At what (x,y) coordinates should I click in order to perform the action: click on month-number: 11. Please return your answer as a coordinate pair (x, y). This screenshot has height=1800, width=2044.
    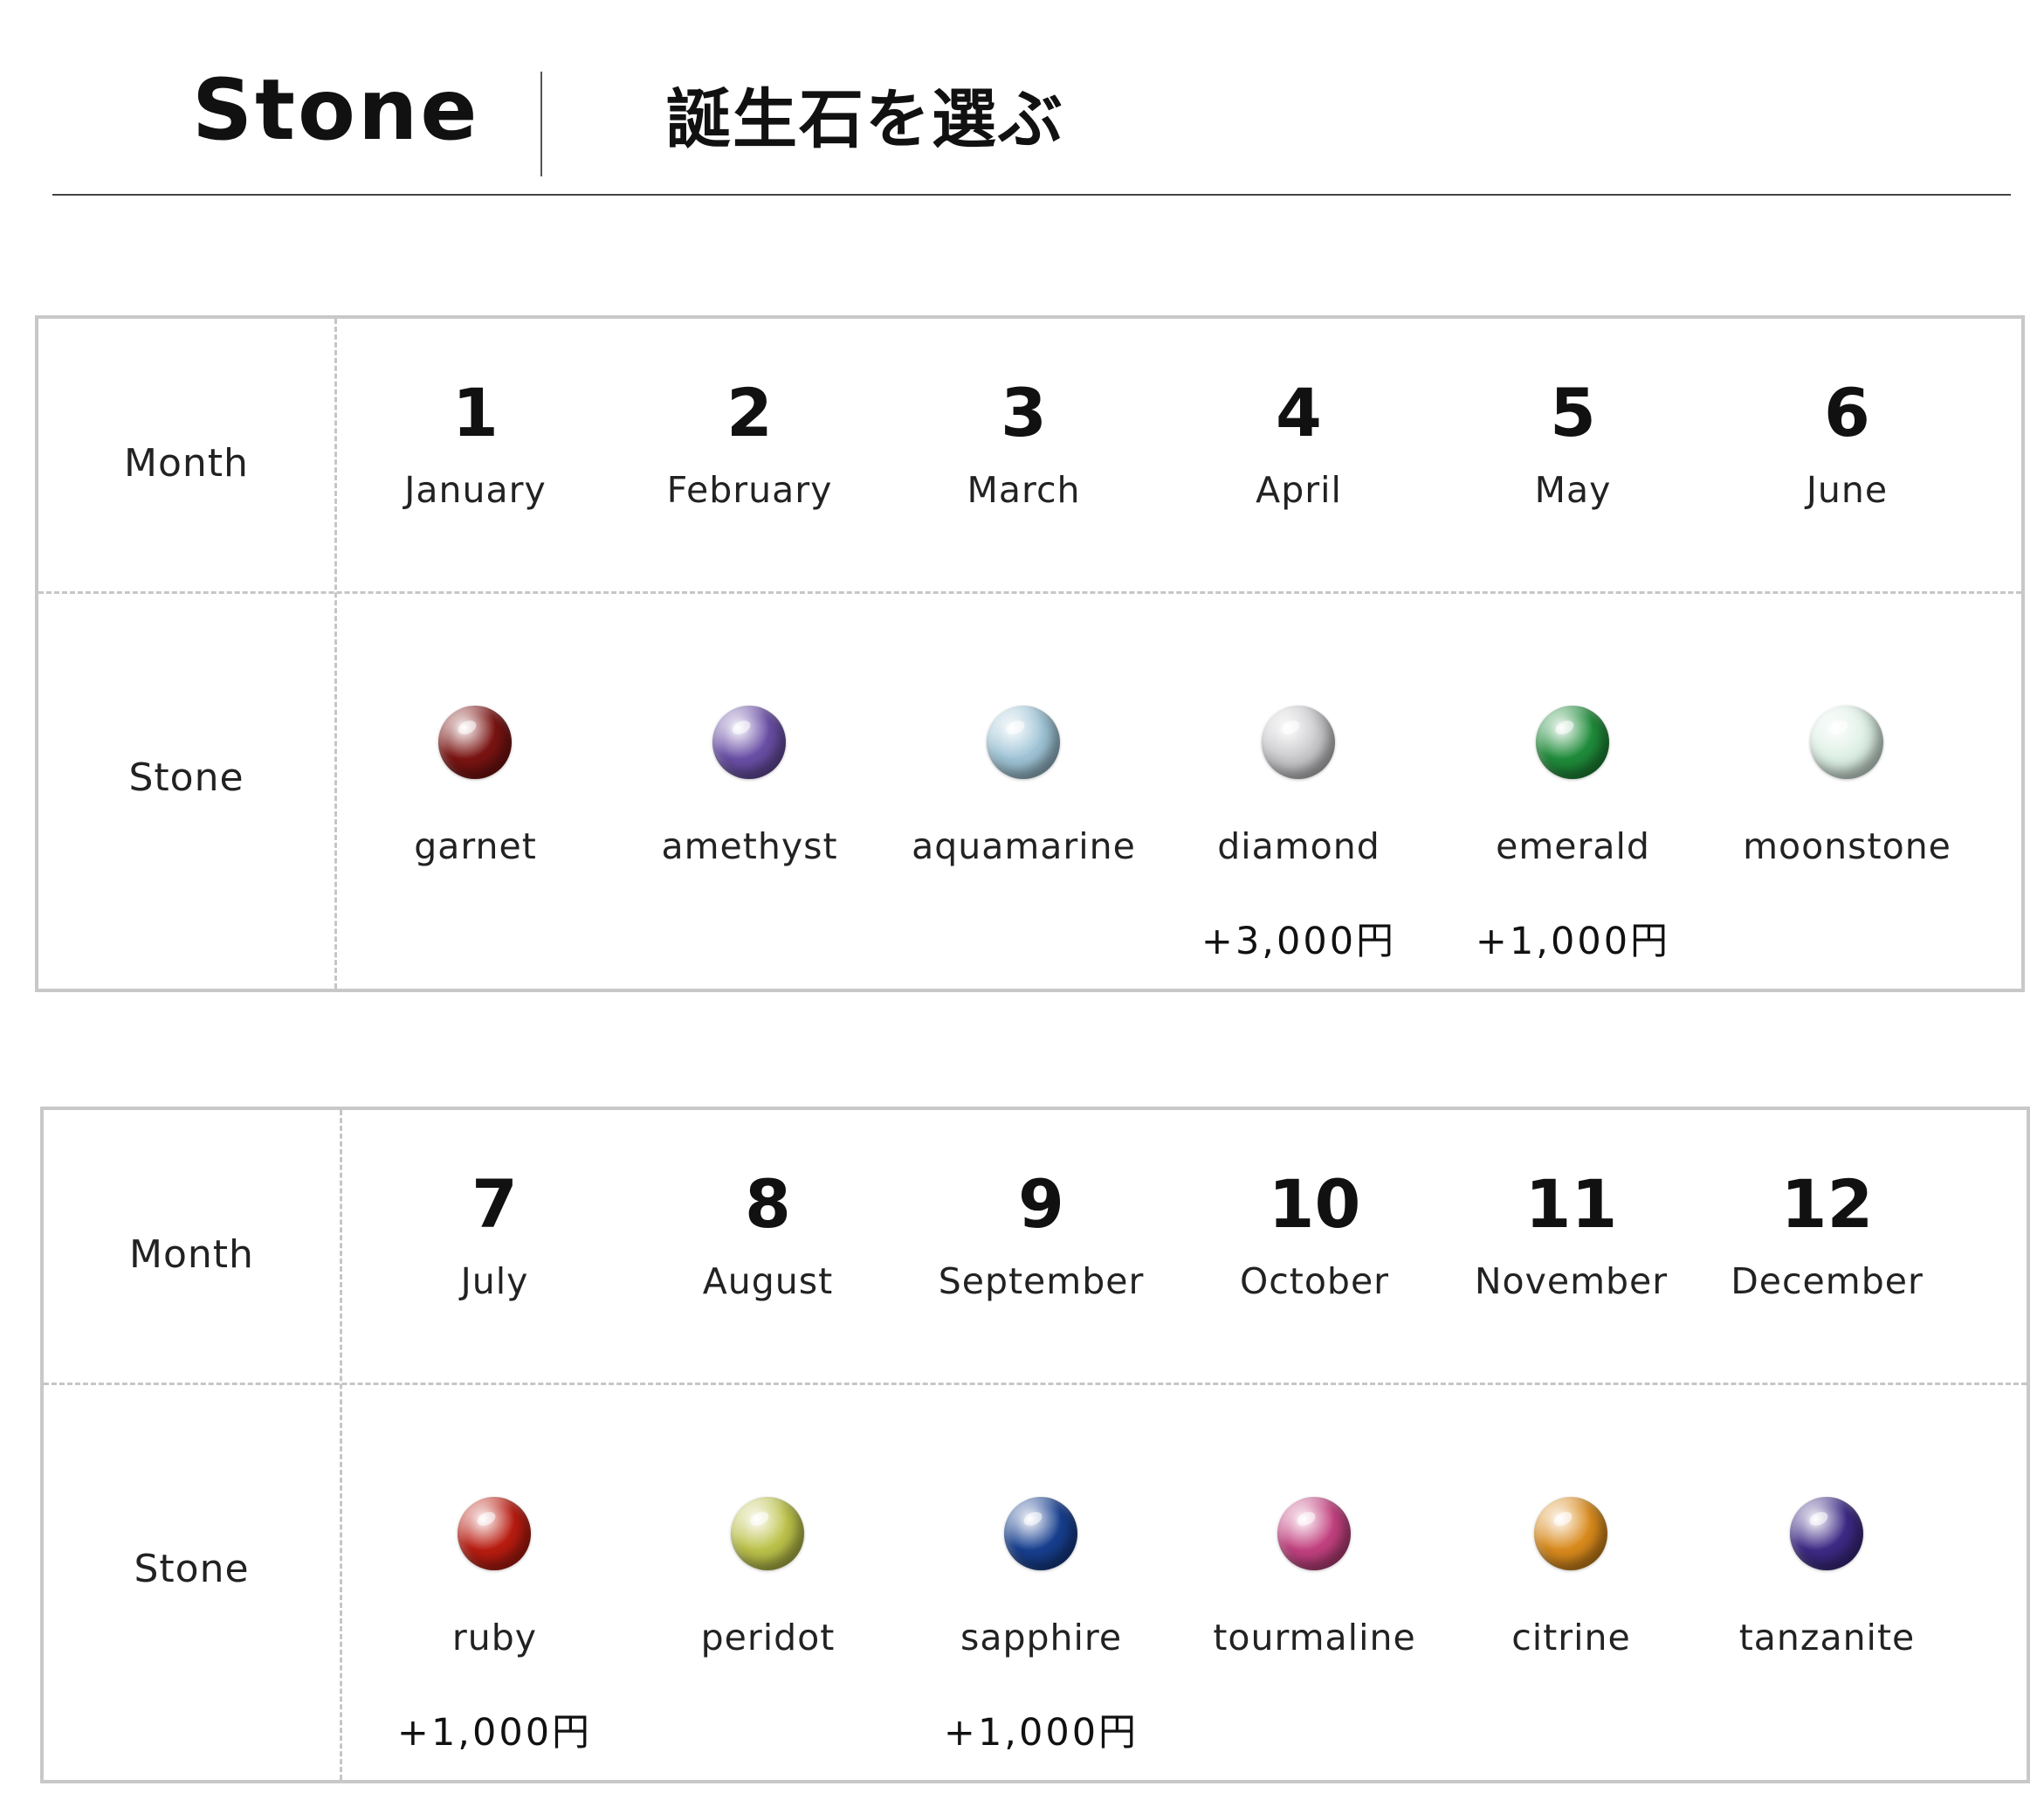
    Looking at the image, I should click on (1571, 1204).